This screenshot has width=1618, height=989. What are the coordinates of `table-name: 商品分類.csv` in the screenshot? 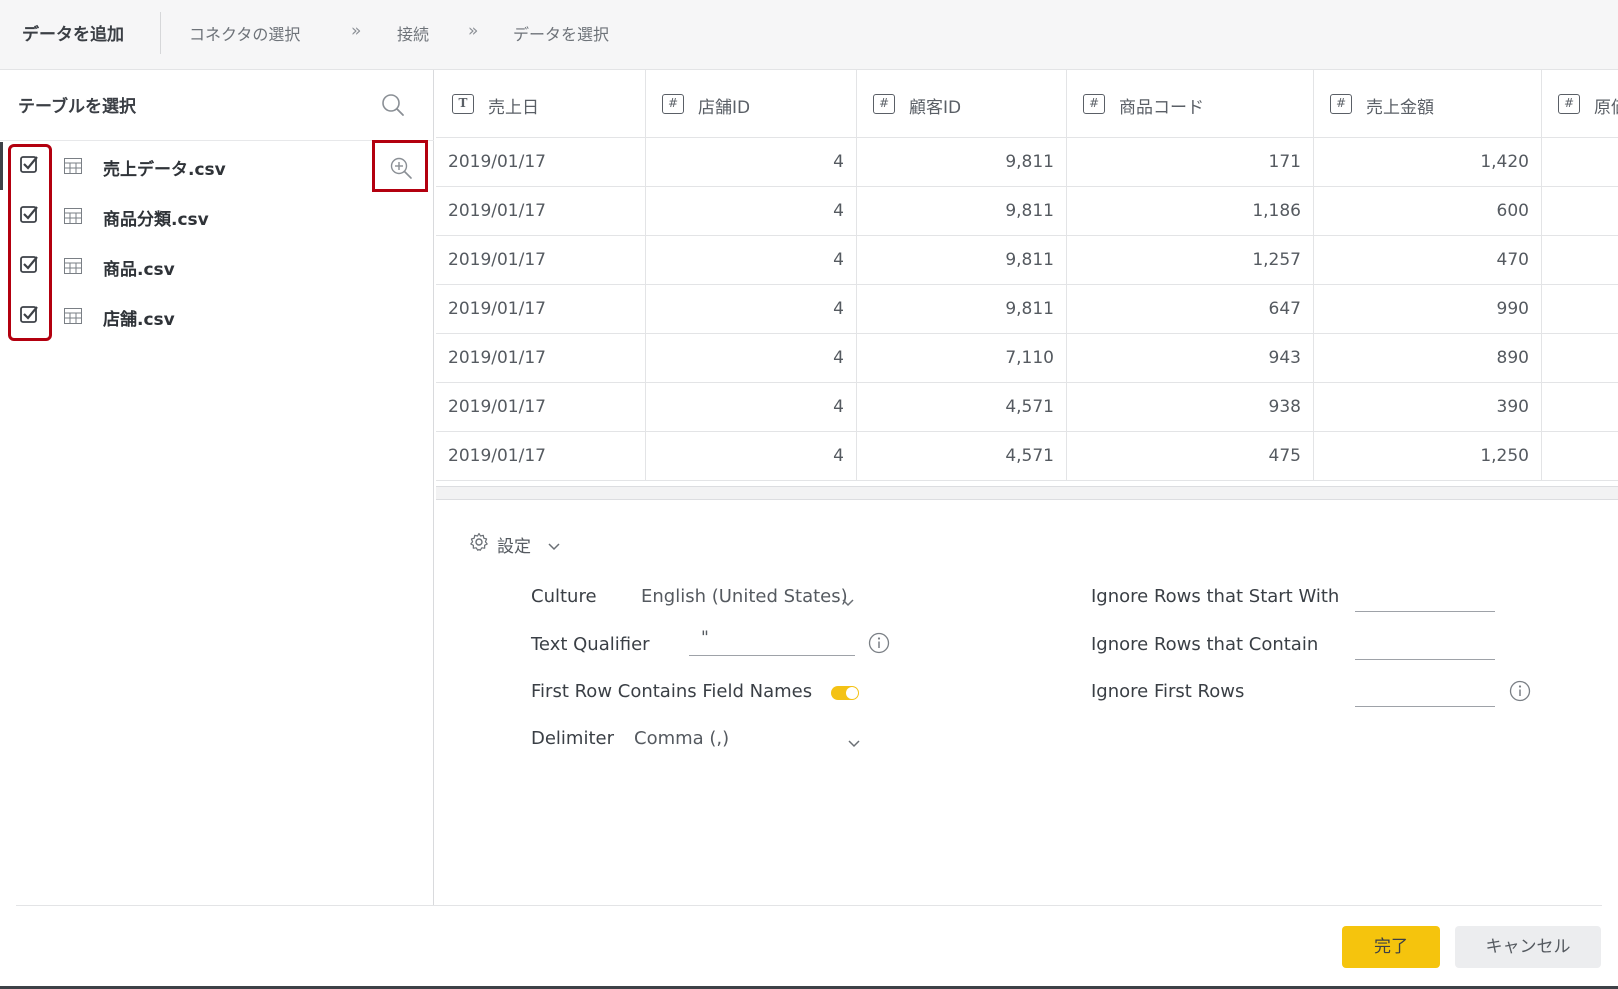 It's located at (156, 220).